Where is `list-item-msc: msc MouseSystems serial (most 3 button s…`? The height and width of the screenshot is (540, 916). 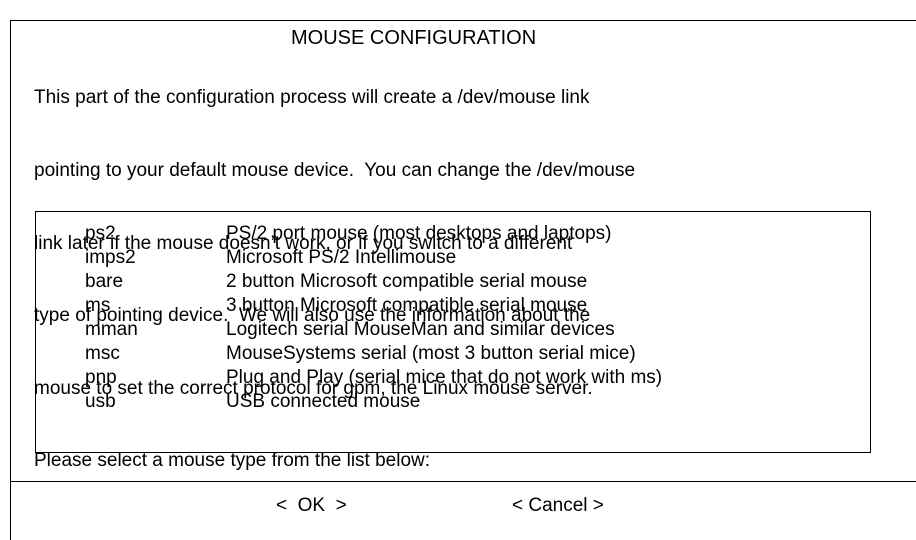 list-item-msc: msc MouseSystems serial (most 3 button s… is located at coordinates (453, 354).